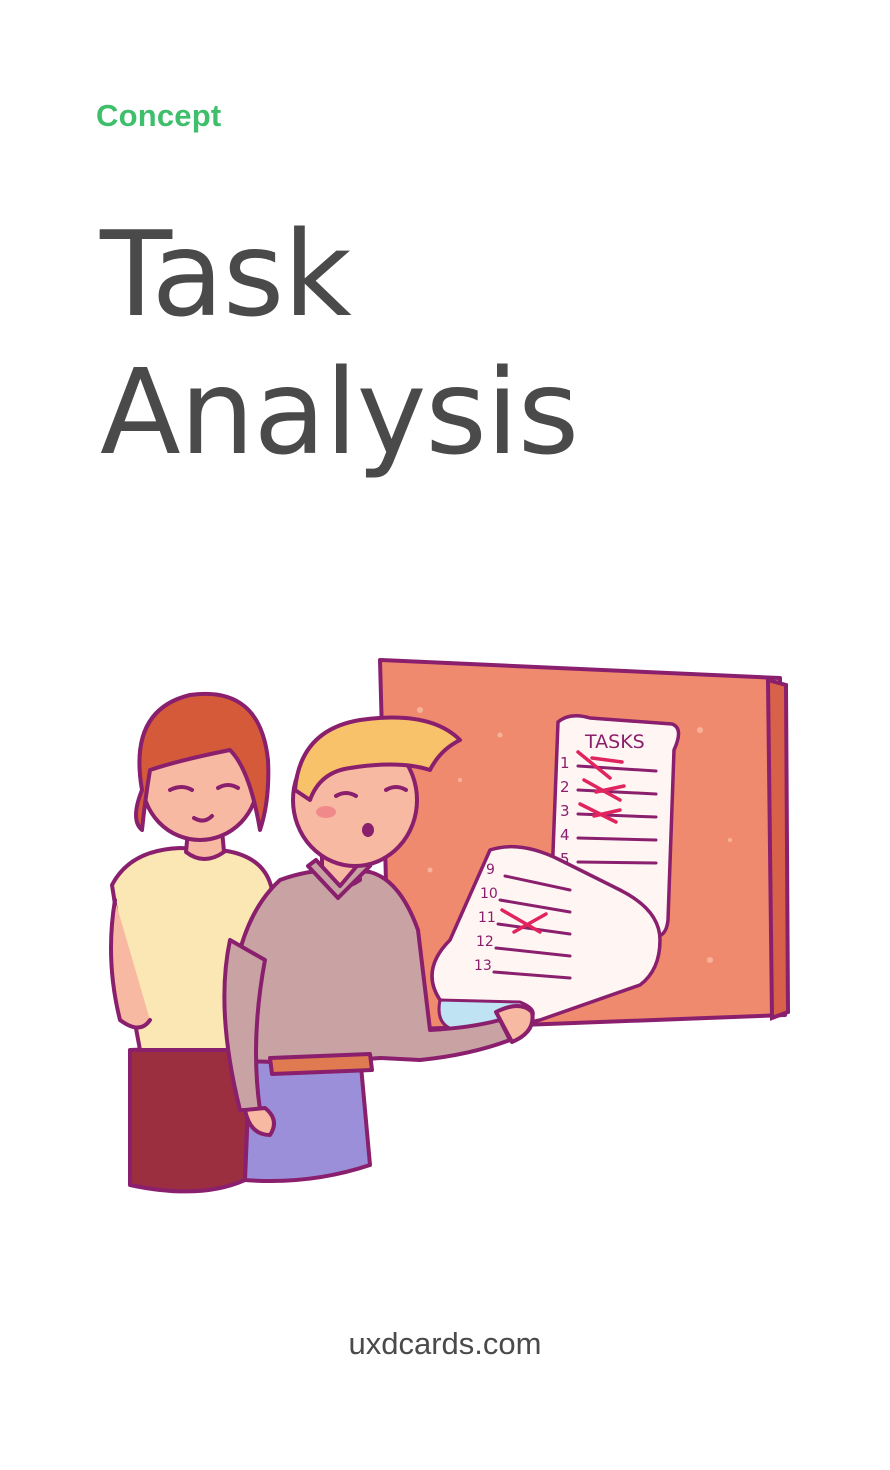 The image size is (890, 1470). I want to click on task-number: 9, so click(490, 870).